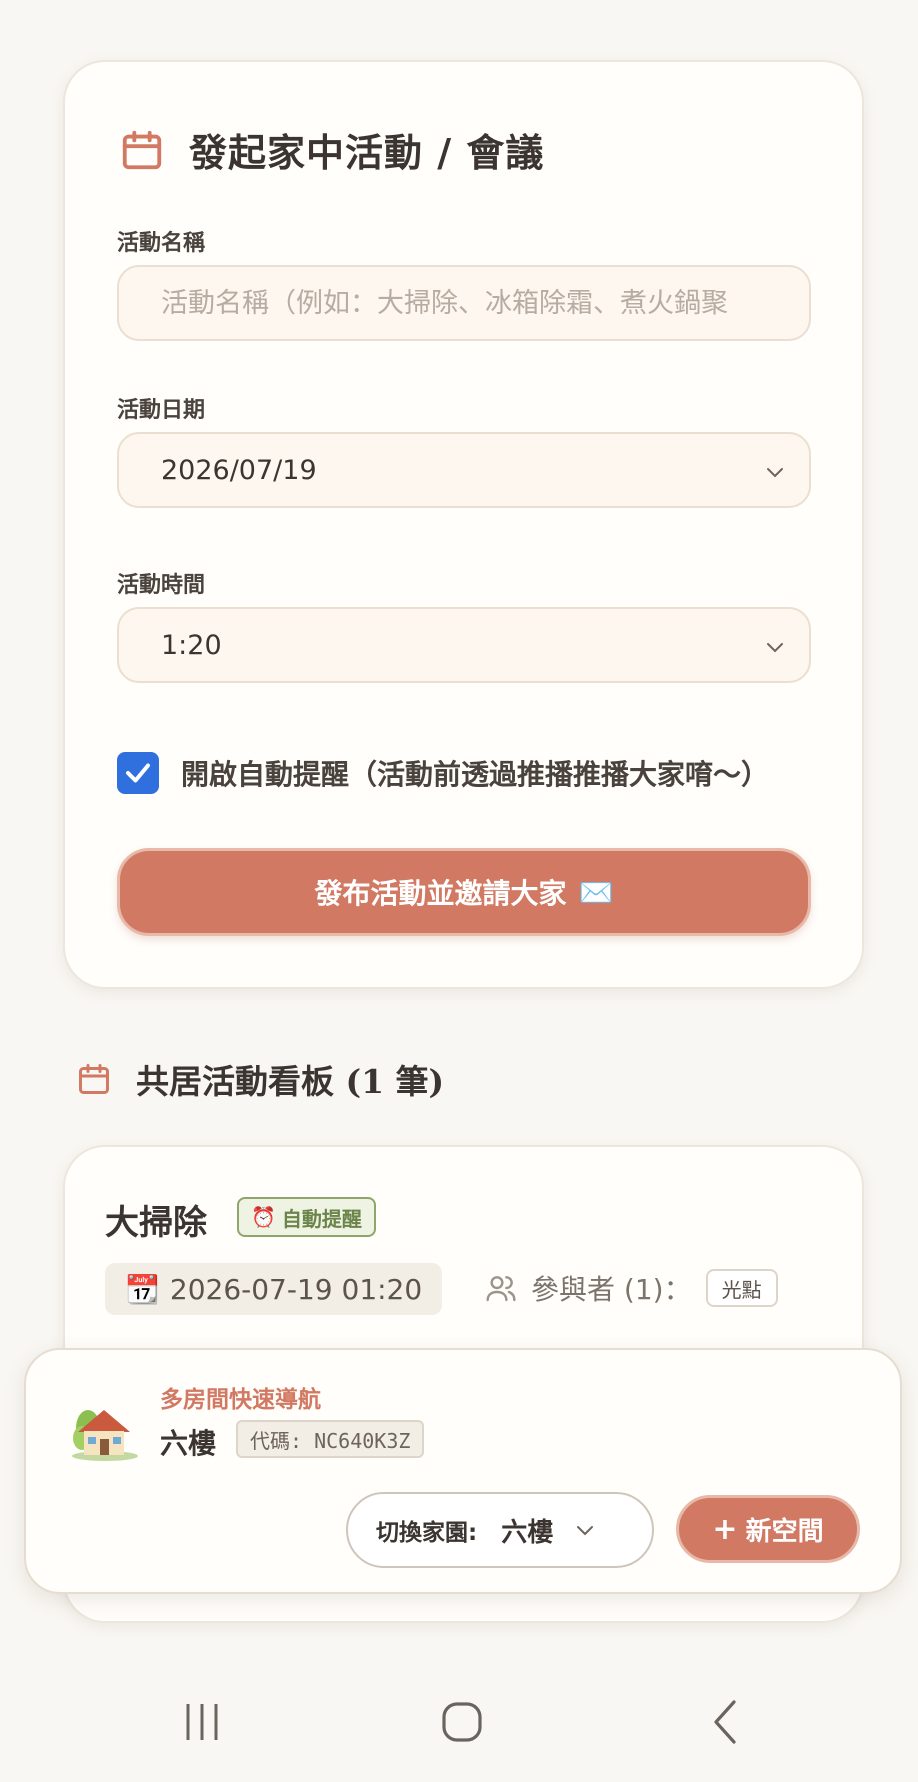 The image size is (918, 1782). What do you see at coordinates (188, 1443) in the screenshot?
I see `current-space-name: 六樓` at bounding box center [188, 1443].